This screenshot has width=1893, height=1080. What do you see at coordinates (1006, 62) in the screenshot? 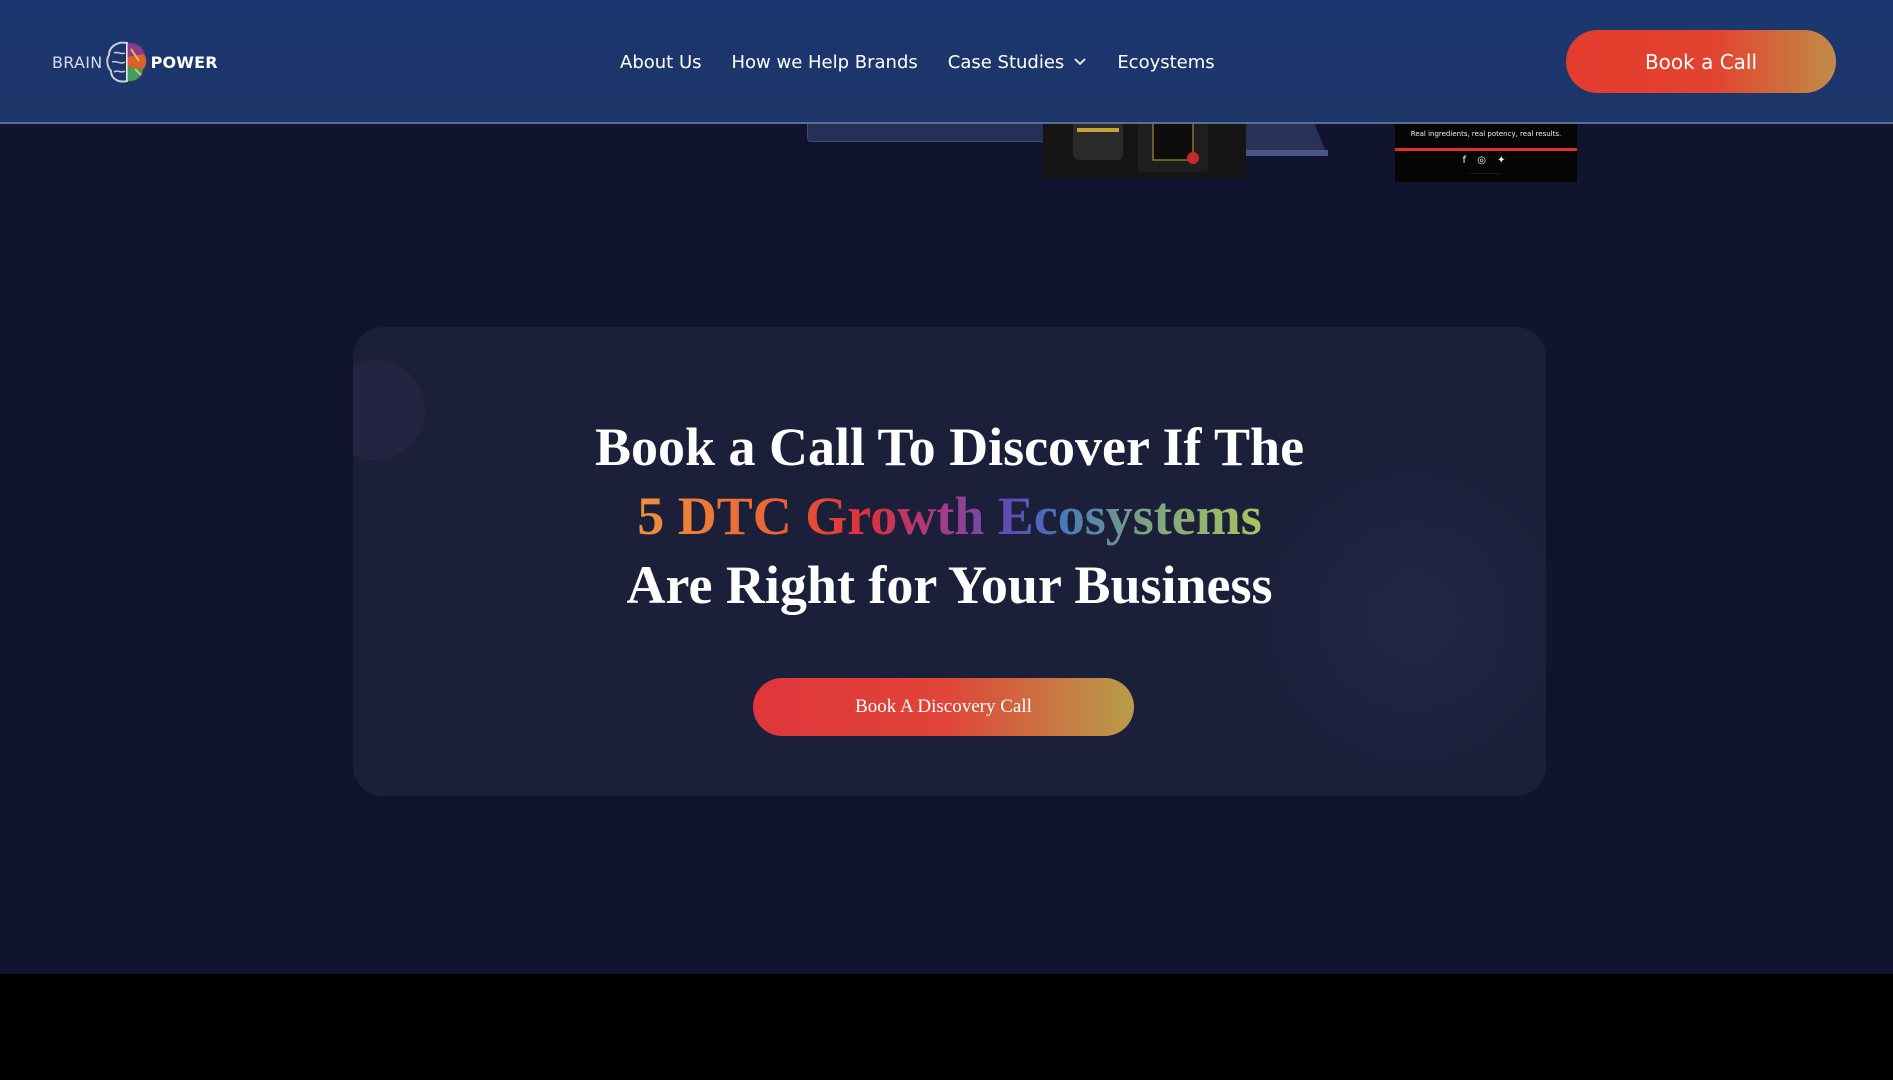
I see `nav-case-studies-label: Case Studies` at bounding box center [1006, 62].